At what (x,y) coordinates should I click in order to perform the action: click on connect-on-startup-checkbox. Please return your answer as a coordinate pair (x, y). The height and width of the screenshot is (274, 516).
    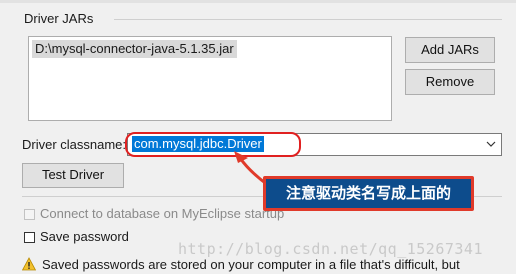
    Looking at the image, I should click on (29, 214).